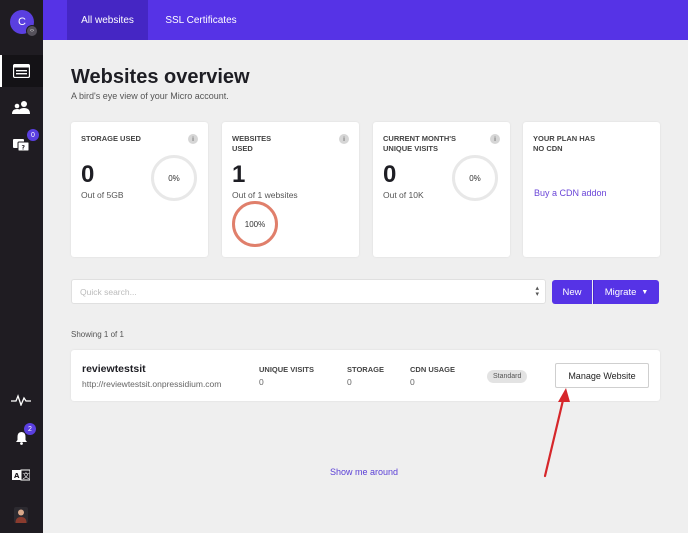 This screenshot has height=533, width=688. What do you see at coordinates (97, 334) in the screenshot?
I see `result-count: Showing 1 of 1` at bounding box center [97, 334].